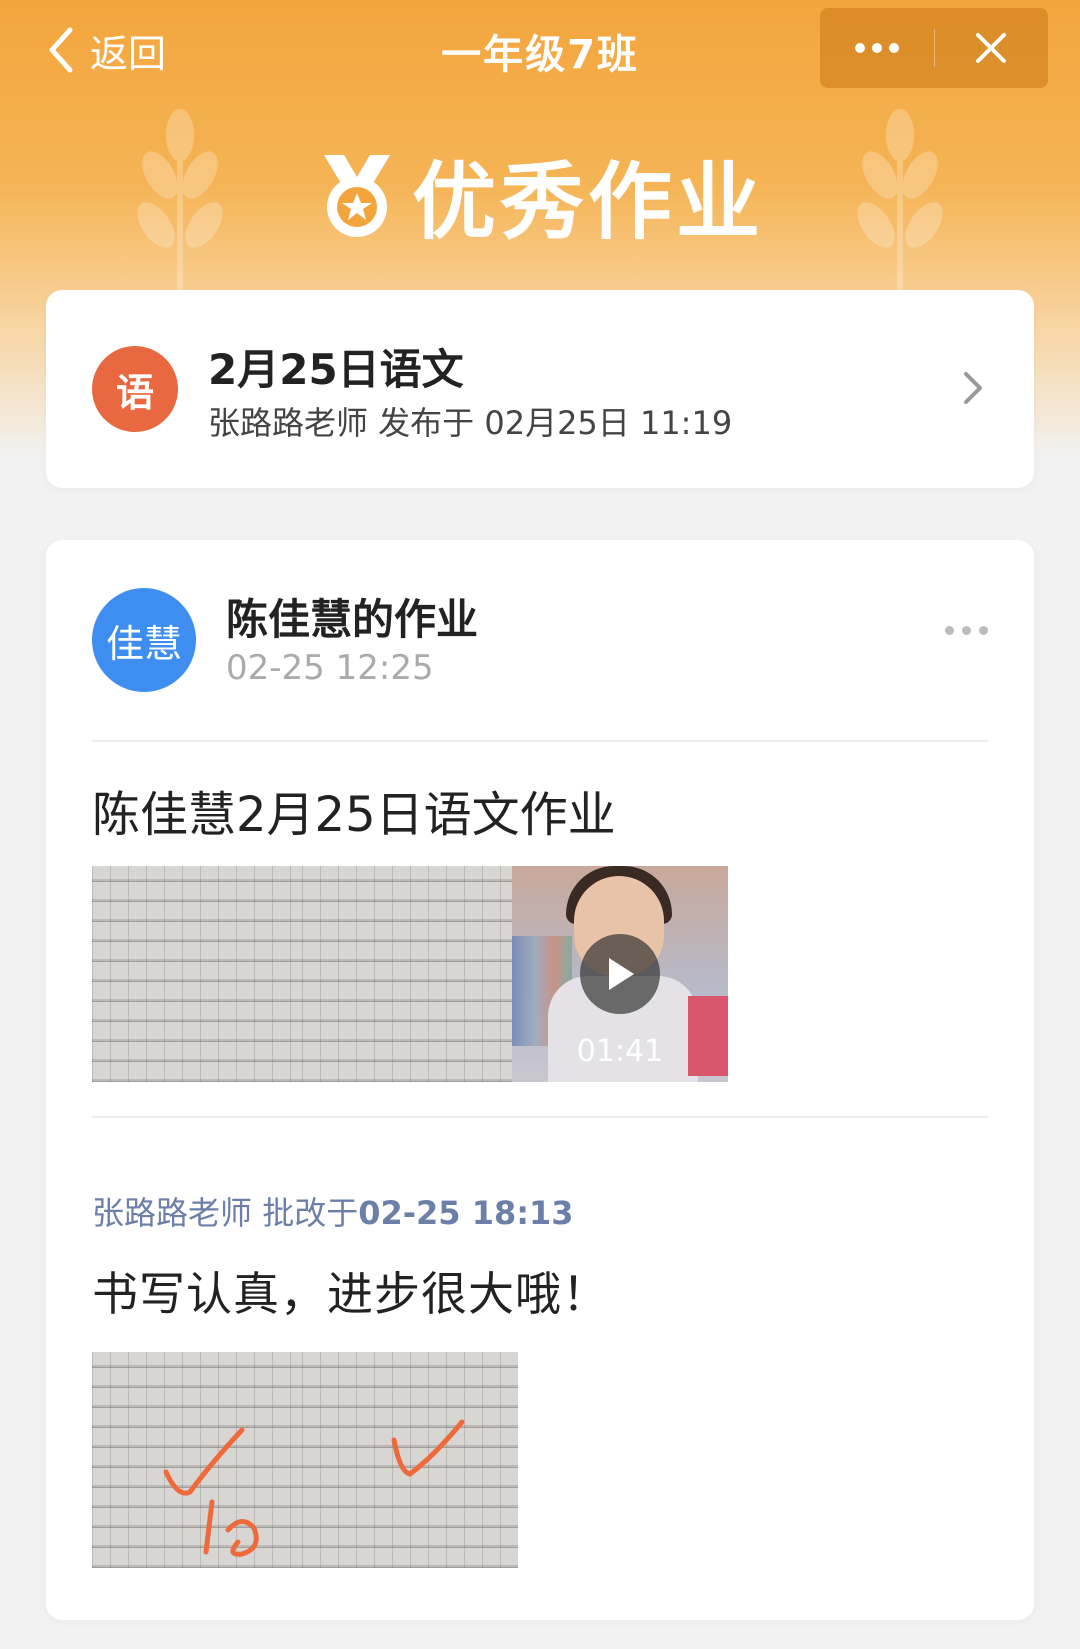 The image size is (1080, 1649). Describe the element at coordinates (966, 630) in the screenshot. I see `submission-more-button` at that location.